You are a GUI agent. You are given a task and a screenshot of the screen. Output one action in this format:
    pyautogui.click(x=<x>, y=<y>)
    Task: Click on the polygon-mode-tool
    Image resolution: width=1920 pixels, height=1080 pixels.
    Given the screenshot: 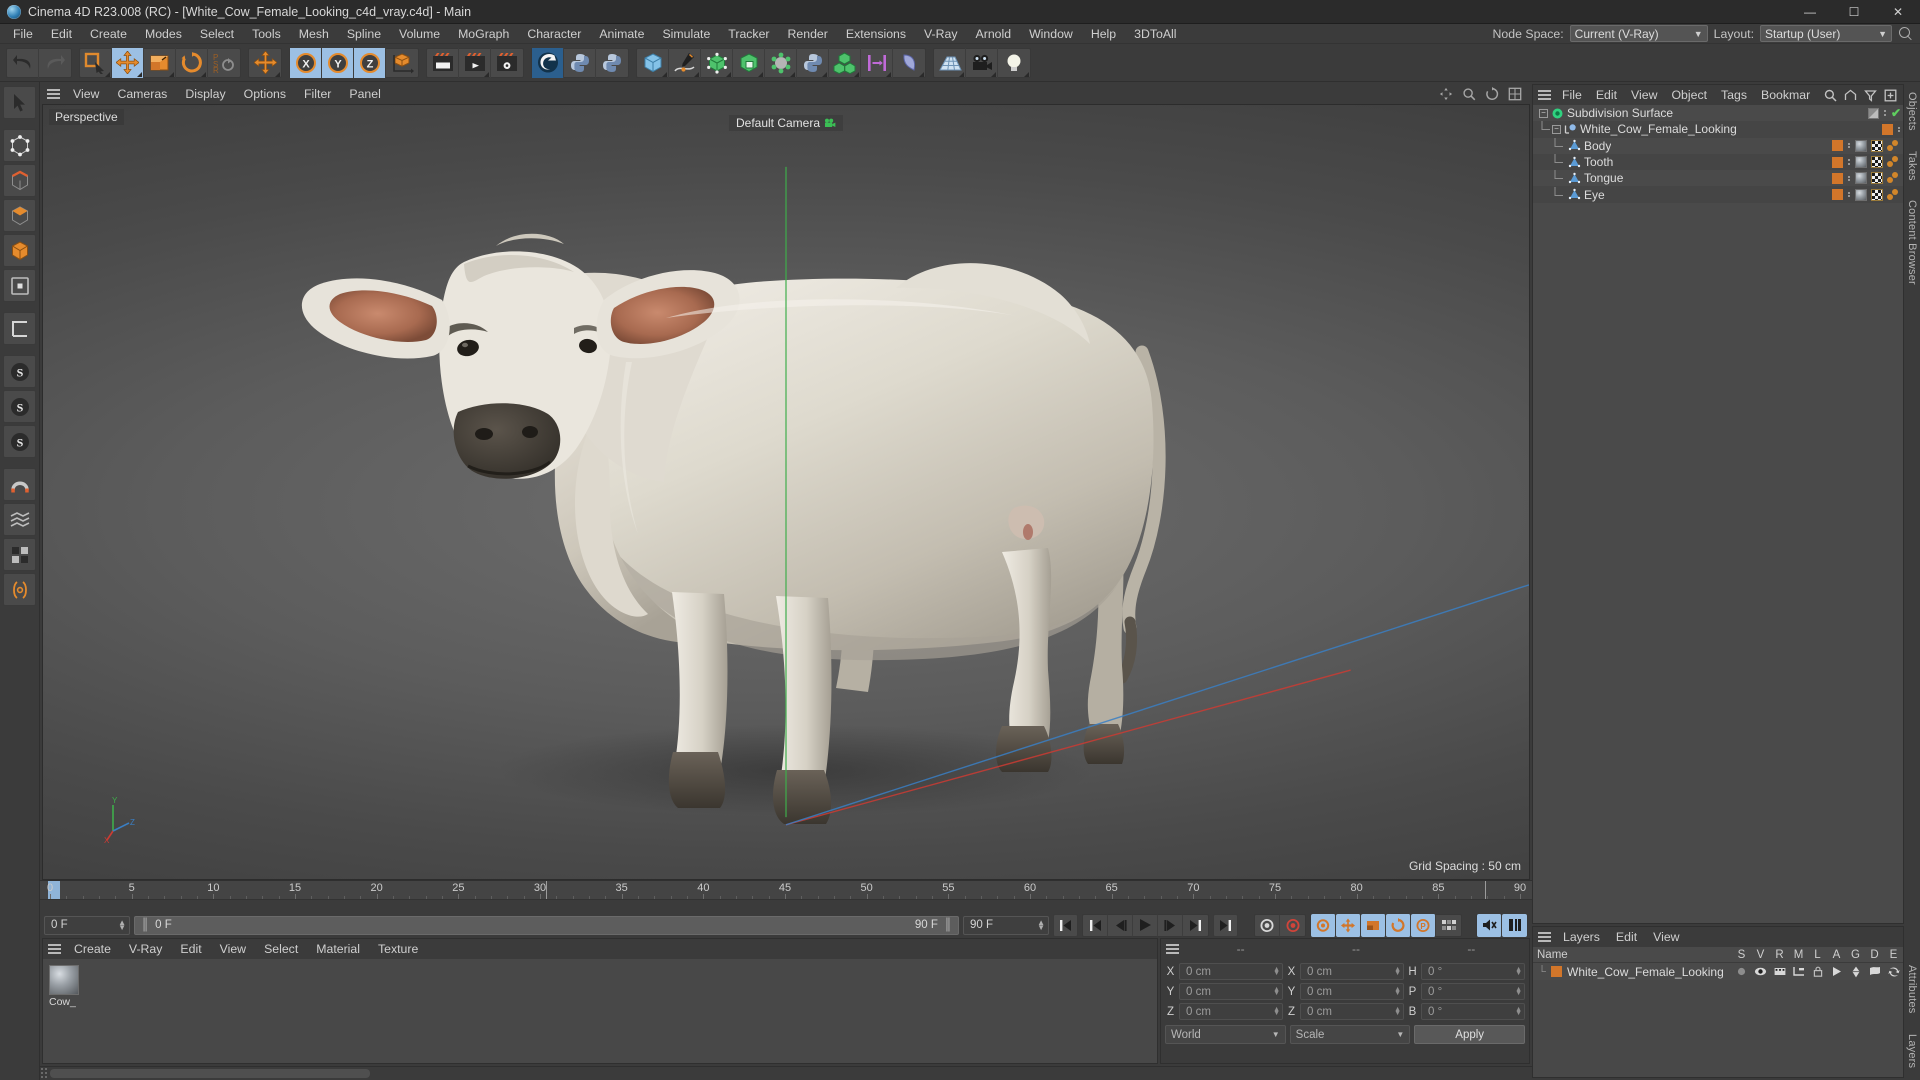 What is the action you would take?
    pyautogui.click(x=19, y=215)
    